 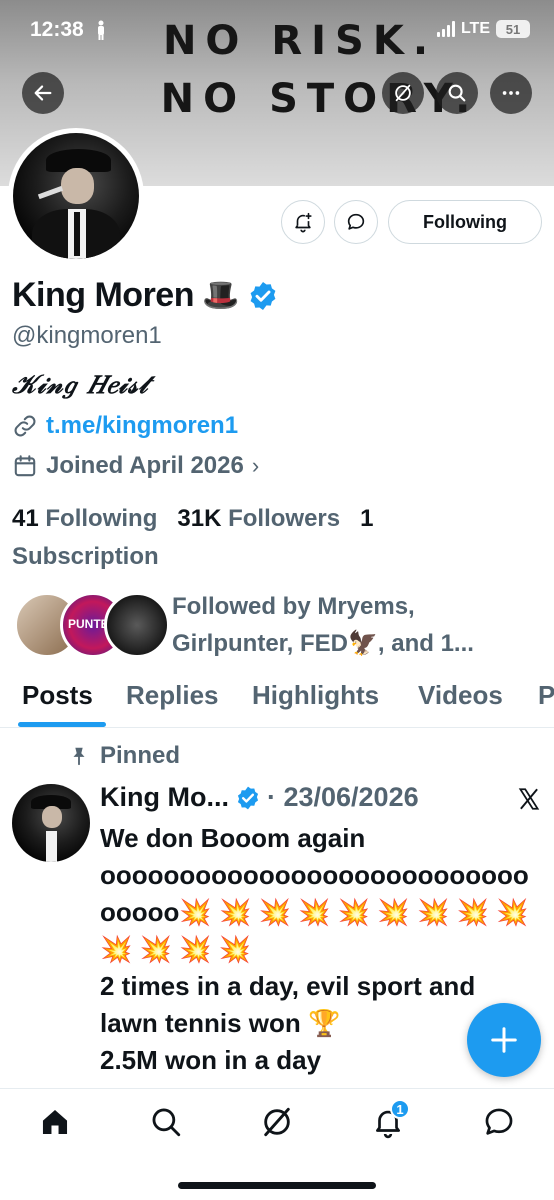 I want to click on notifications-badge: 1, so click(x=400, y=1109).